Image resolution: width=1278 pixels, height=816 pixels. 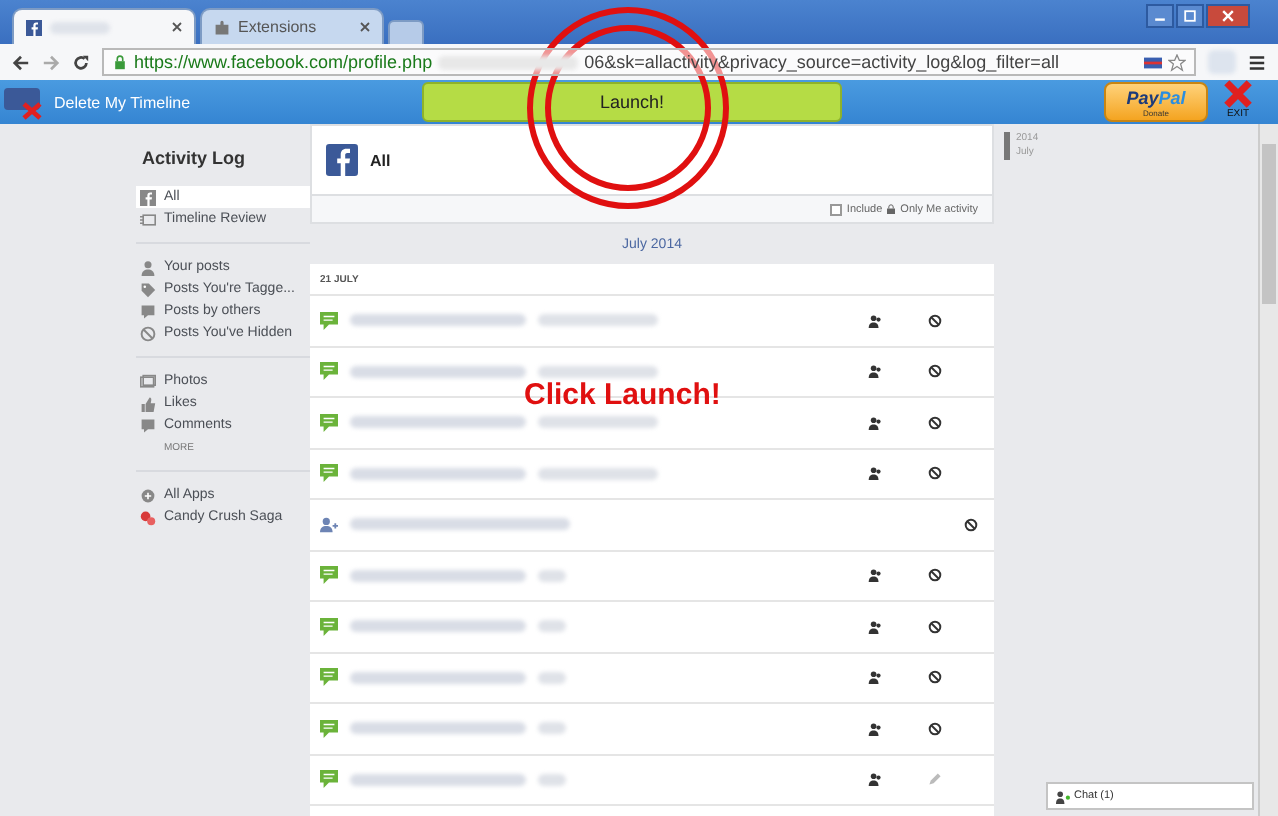 I want to click on back-icon, so click(x=21, y=62).